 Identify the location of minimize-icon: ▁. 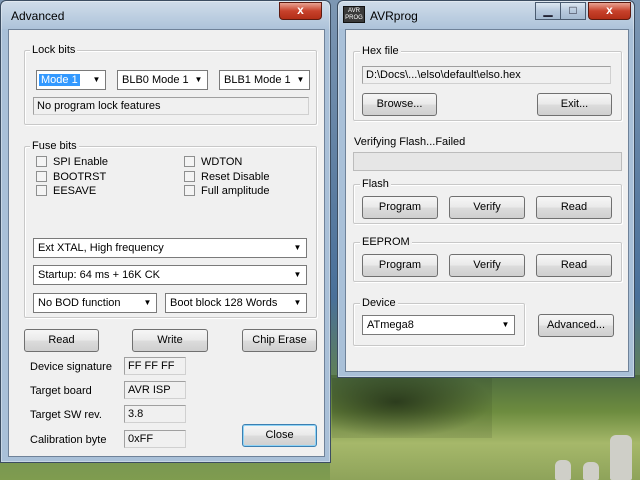
(548, 10).